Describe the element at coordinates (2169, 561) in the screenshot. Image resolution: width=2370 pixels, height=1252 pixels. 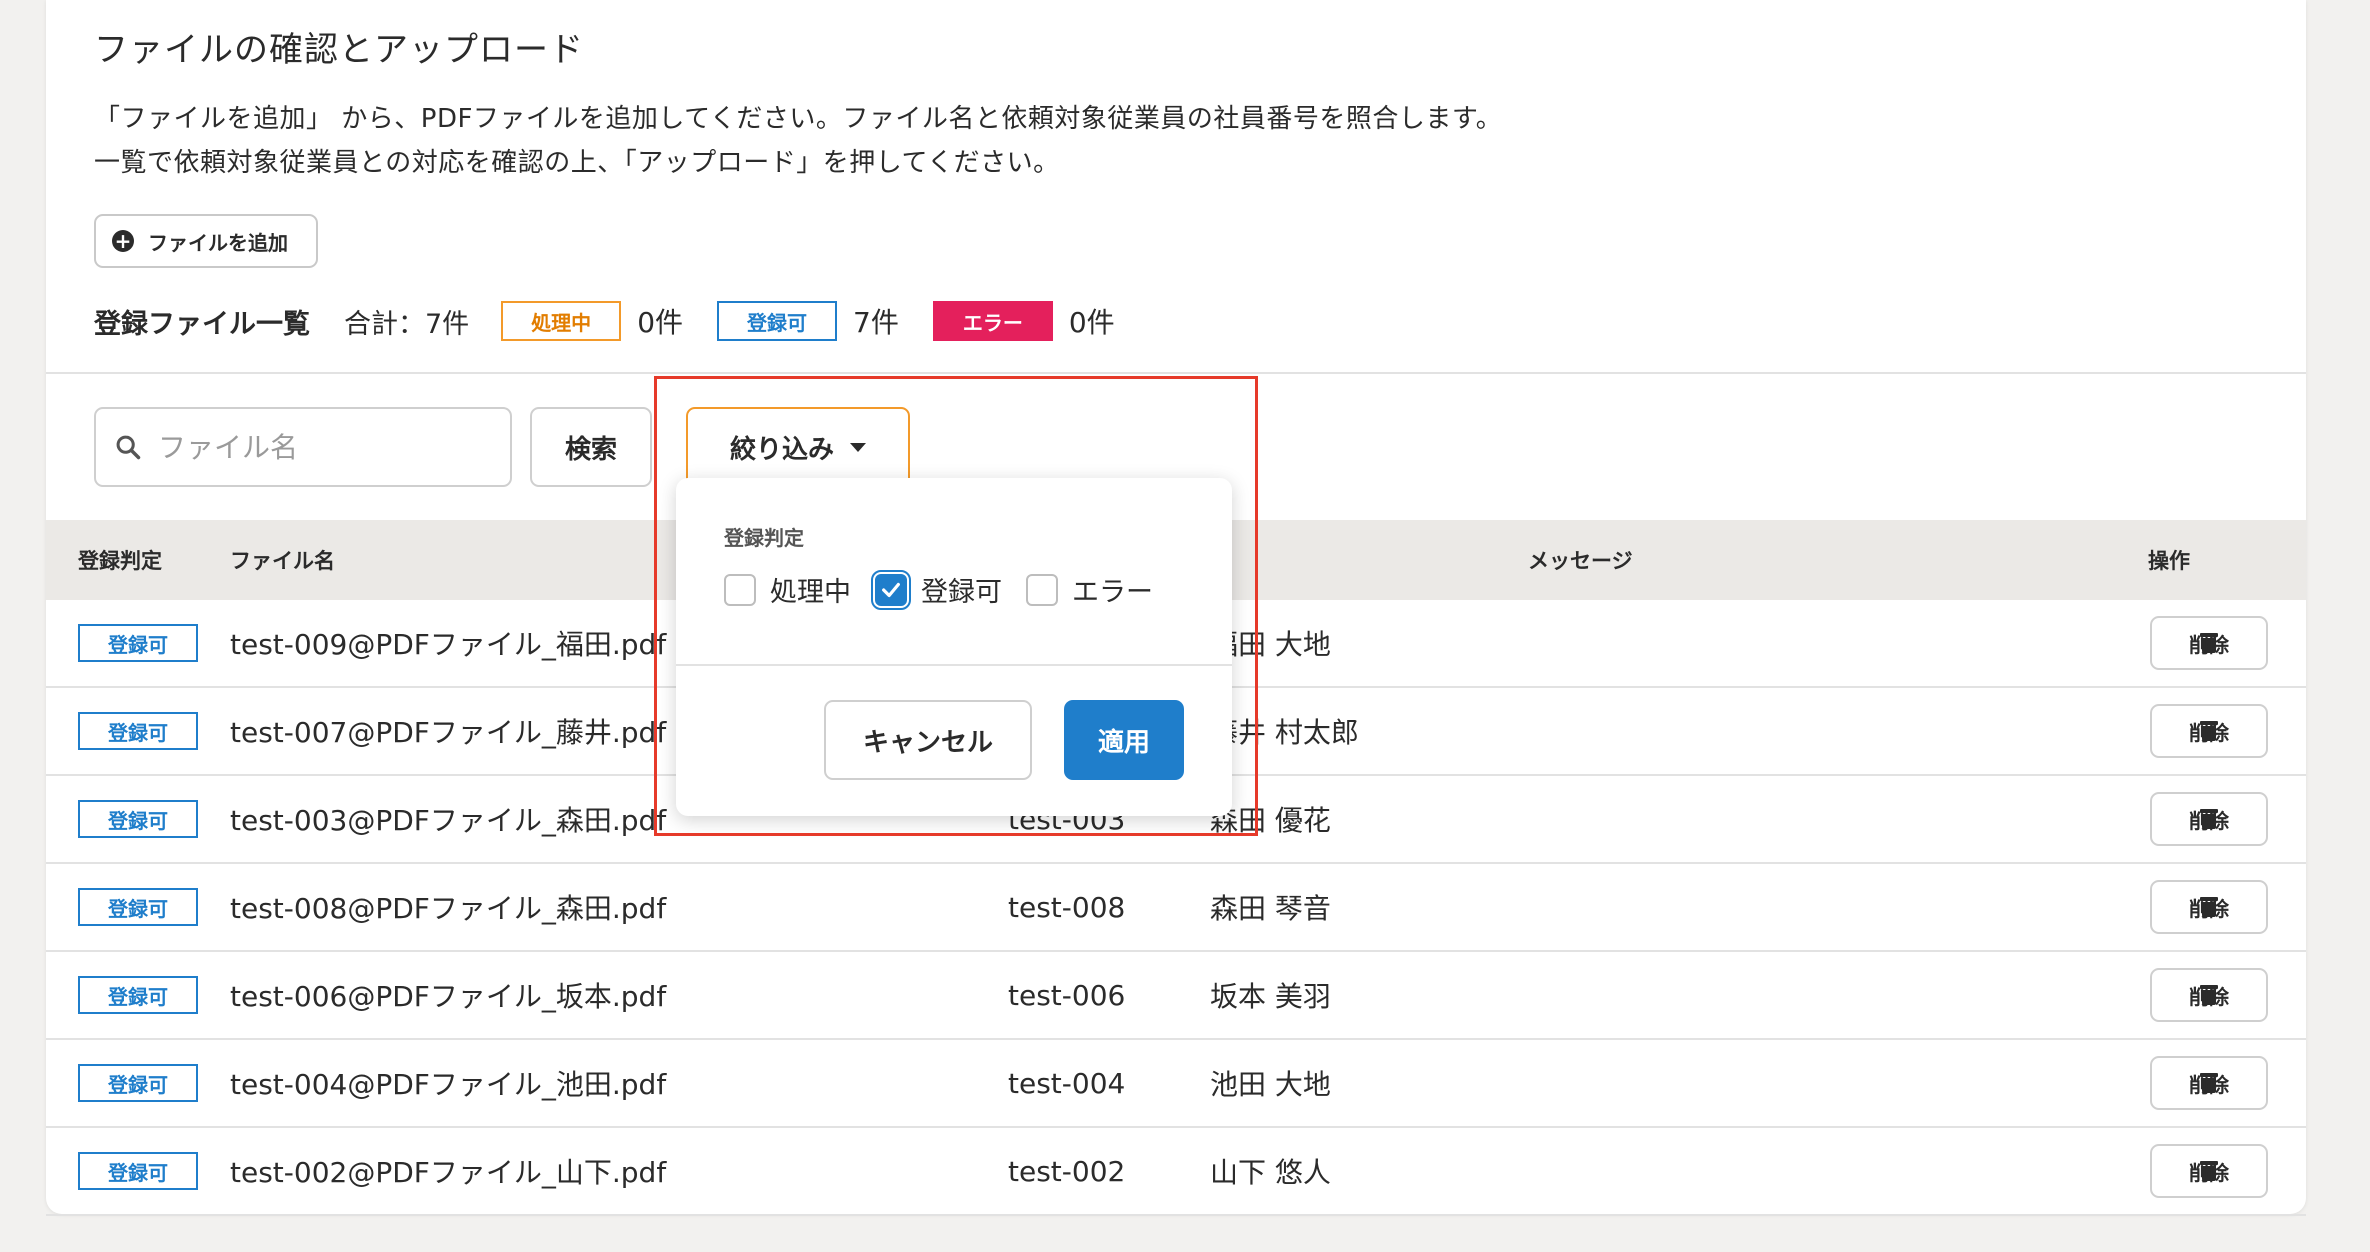
I see `header-action: 操作` at that location.